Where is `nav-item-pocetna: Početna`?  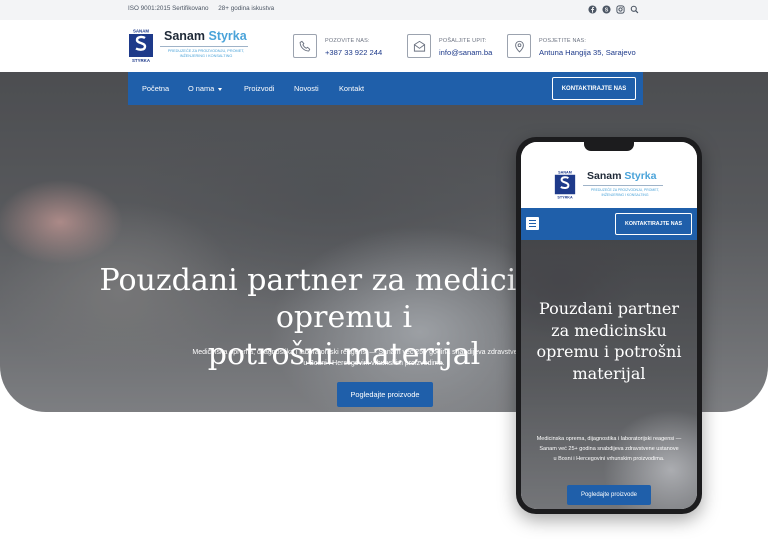 nav-item-pocetna: Početna is located at coordinates (155, 88).